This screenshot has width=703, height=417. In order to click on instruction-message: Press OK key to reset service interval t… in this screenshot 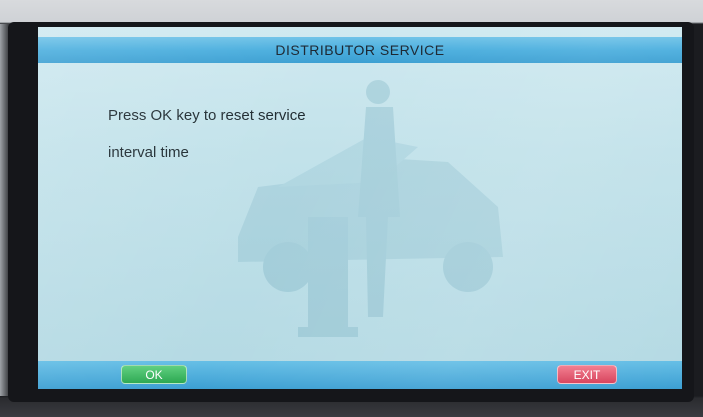, I will do `click(207, 134)`.